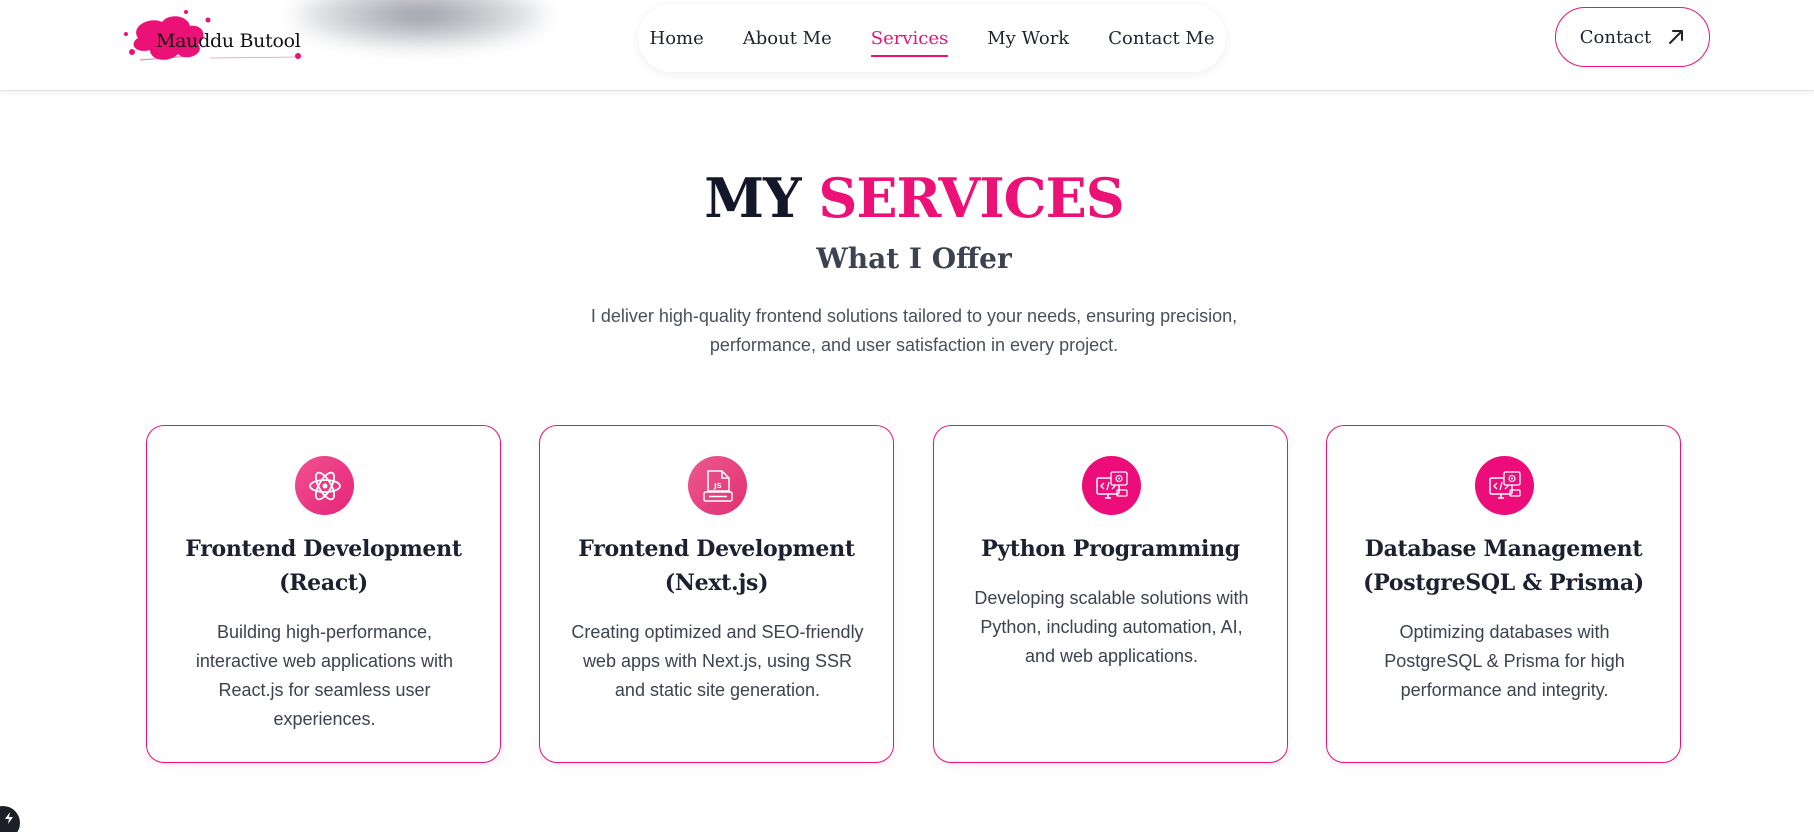 Image resolution: width=1814 pixels, height=832 pixels. What do you see at coordinates (1615, 37) in the screenshot?
I see `contact-button-label: Contact` at bounding box center [1615, 37].